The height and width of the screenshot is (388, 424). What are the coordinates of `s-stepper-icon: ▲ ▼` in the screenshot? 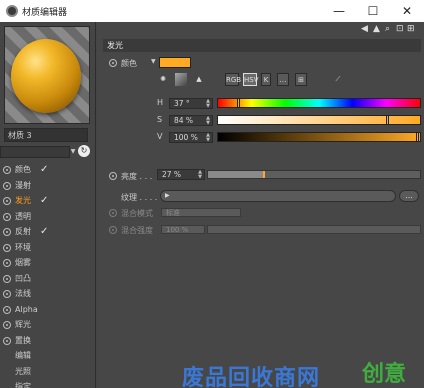 It's located at (208, 121).